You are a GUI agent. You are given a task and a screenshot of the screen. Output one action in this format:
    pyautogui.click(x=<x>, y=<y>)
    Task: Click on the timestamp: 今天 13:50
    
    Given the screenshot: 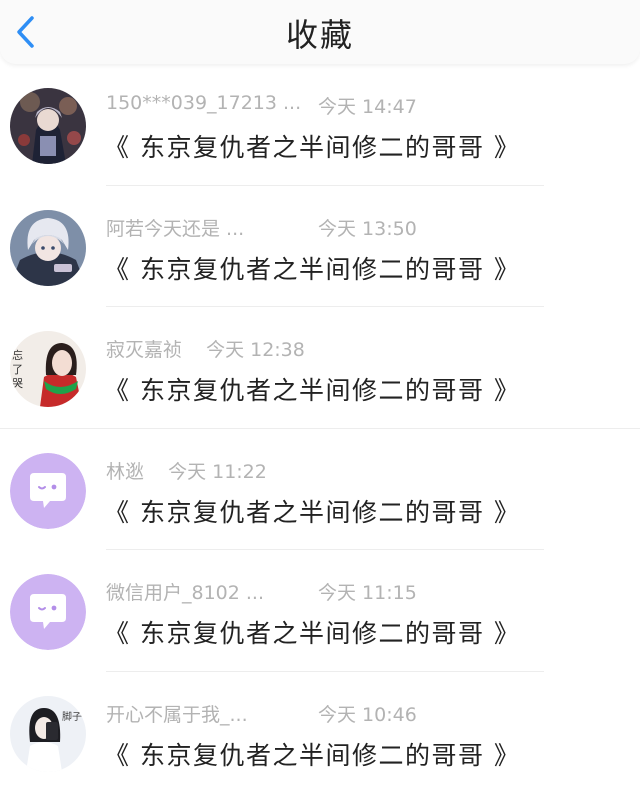 What is the action you would take?
    pyautogui.click(x=367, y=227)
    